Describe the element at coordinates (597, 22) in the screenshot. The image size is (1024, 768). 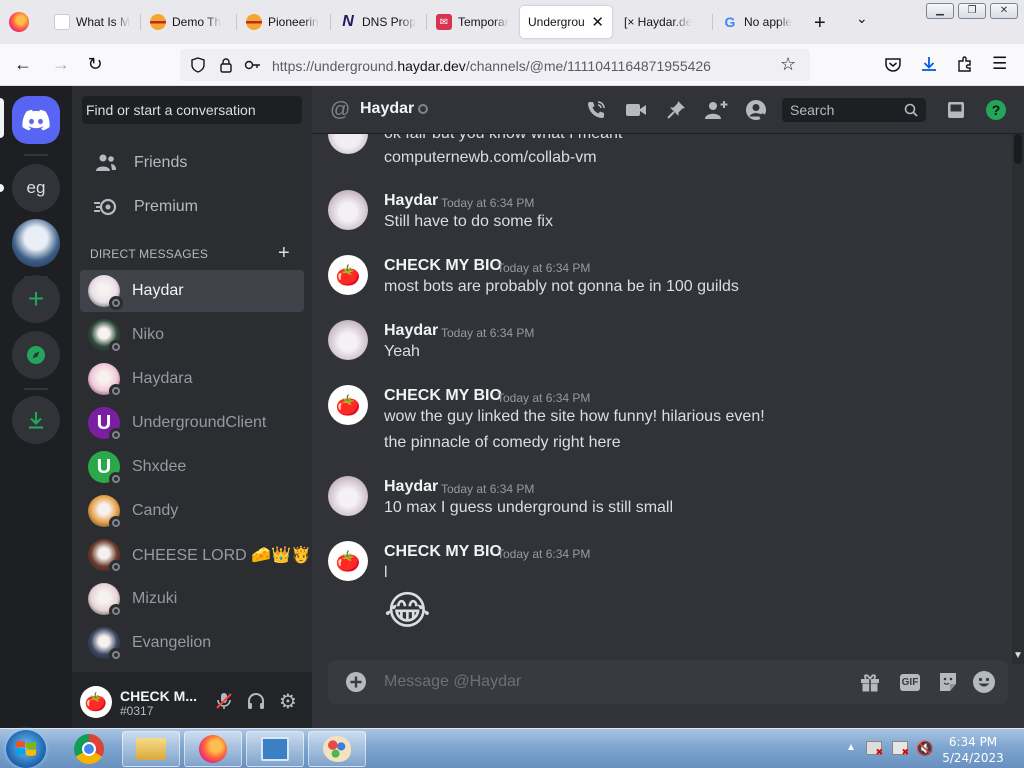
I see `close-tab-icon: ✕` at that location.